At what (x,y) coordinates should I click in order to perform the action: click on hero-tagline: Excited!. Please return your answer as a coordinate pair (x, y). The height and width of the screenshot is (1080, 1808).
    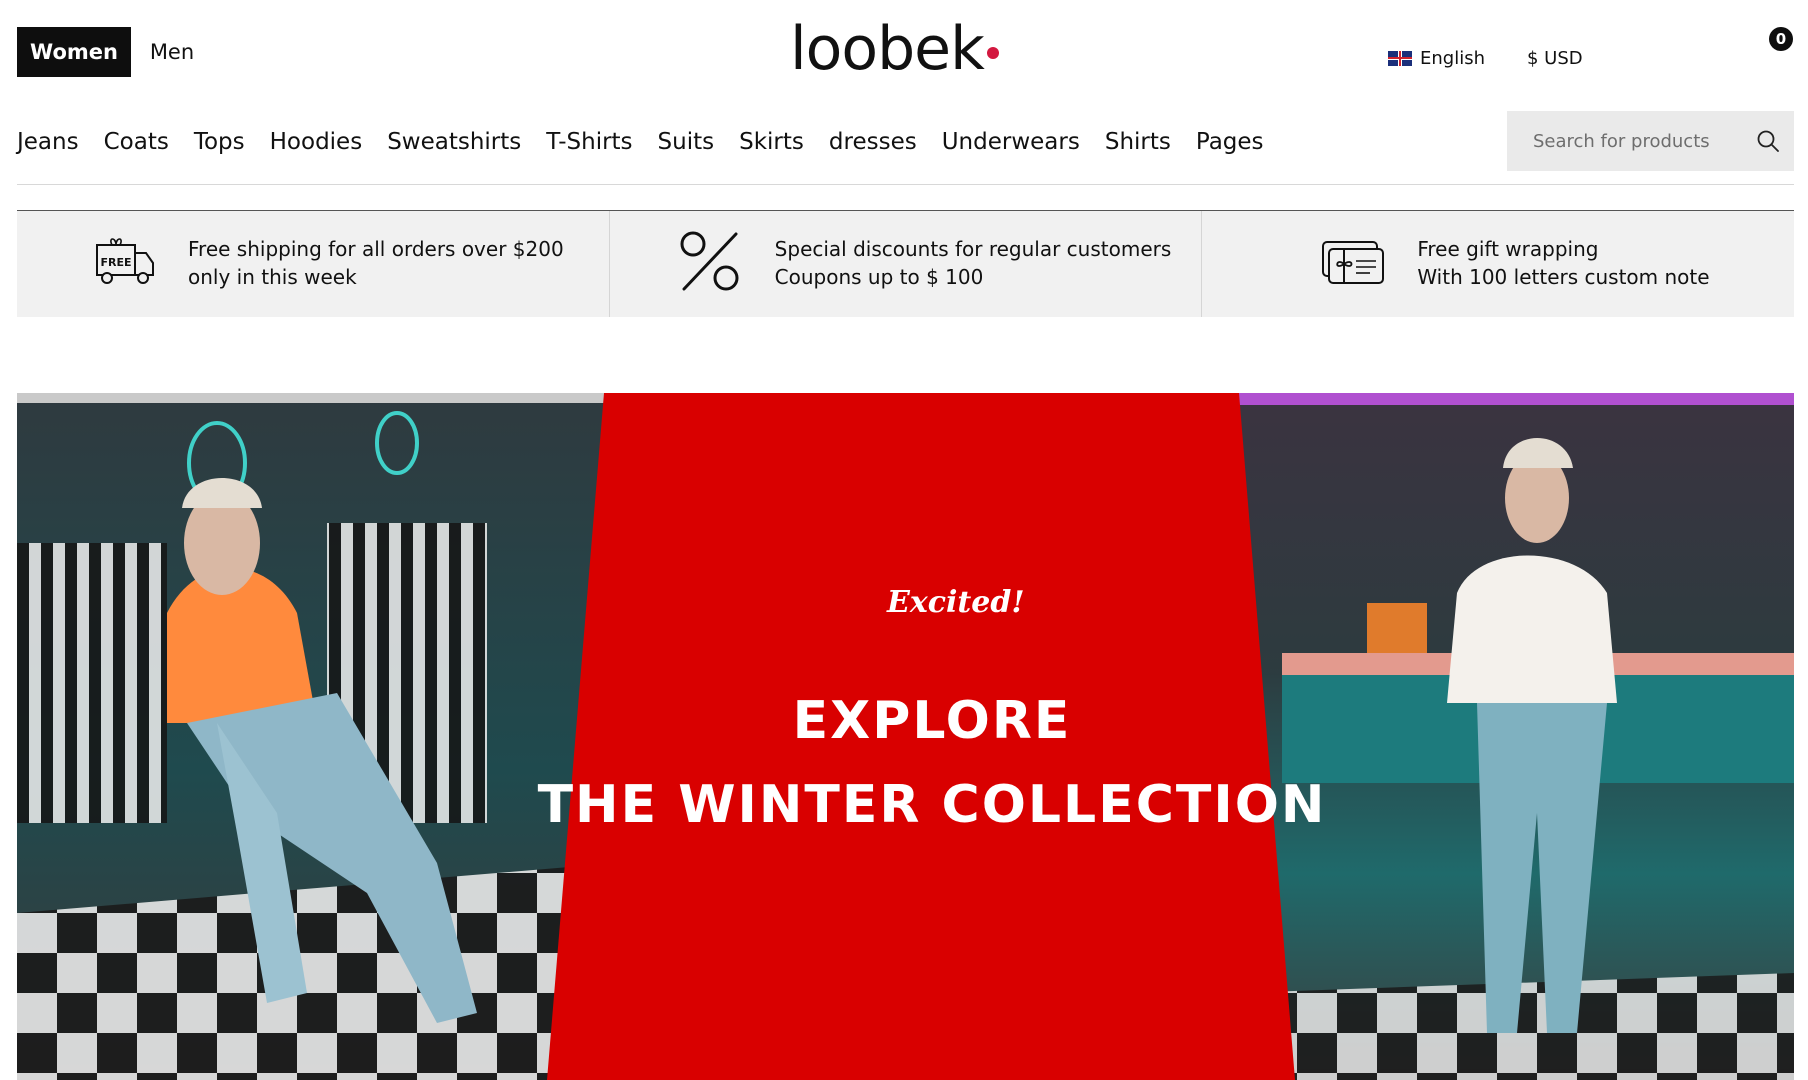
    Looking at the image, I should click on (956, 602).